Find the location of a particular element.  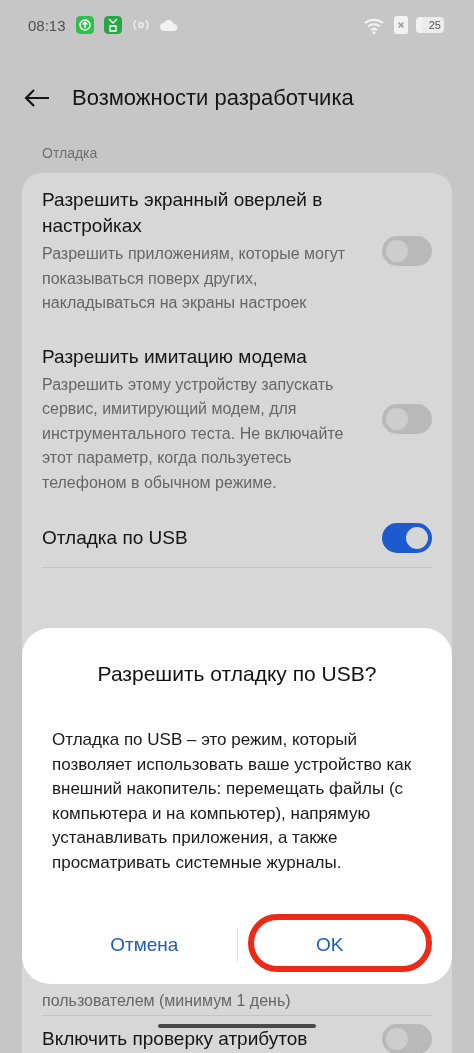

back-icon is located at coordinates (37, 97).